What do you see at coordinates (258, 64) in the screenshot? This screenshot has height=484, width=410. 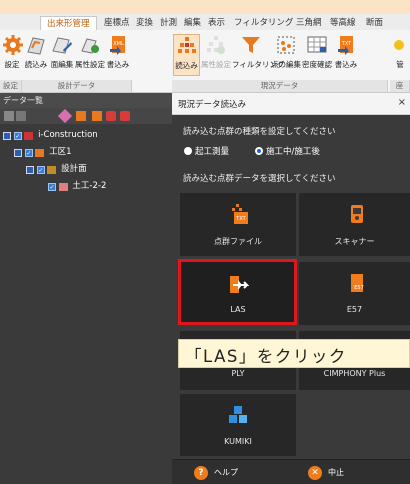 I see `filtering-label: フィルタリング` at bounding box center [258, 64].